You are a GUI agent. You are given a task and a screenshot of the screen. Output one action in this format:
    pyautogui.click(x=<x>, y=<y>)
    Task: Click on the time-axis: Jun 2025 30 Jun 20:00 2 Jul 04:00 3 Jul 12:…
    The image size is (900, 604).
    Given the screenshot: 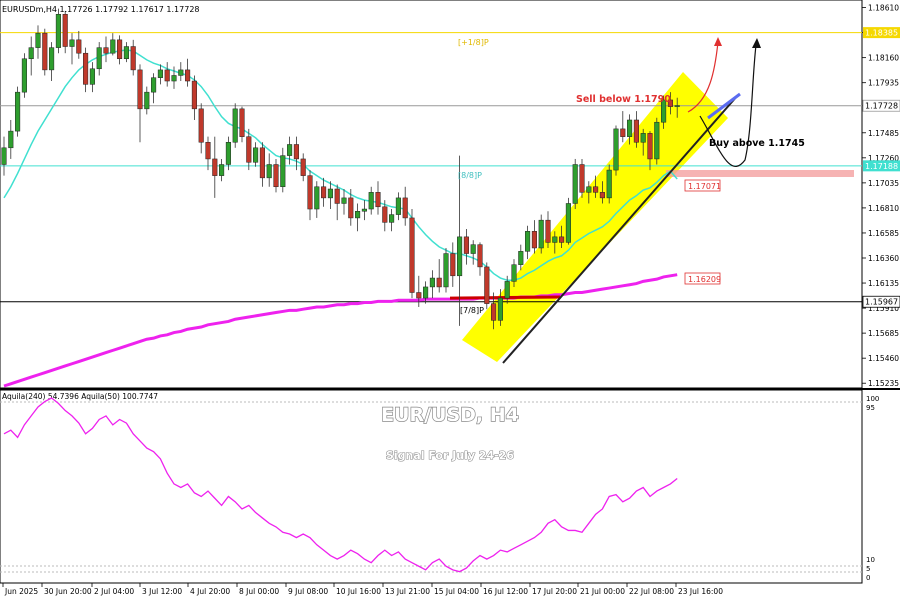 What is the action you would take?
    pyautogui.click(x=362, y=589)
    